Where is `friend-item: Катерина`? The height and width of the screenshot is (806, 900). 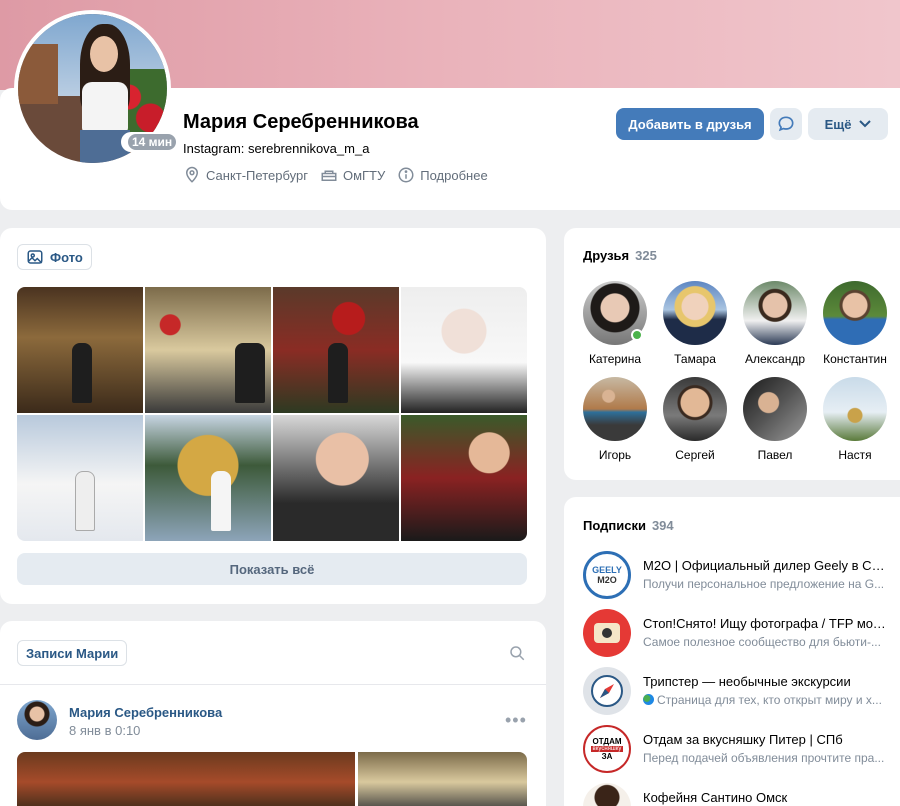
friend-item: Катерина is located at coordinates (615, 323).